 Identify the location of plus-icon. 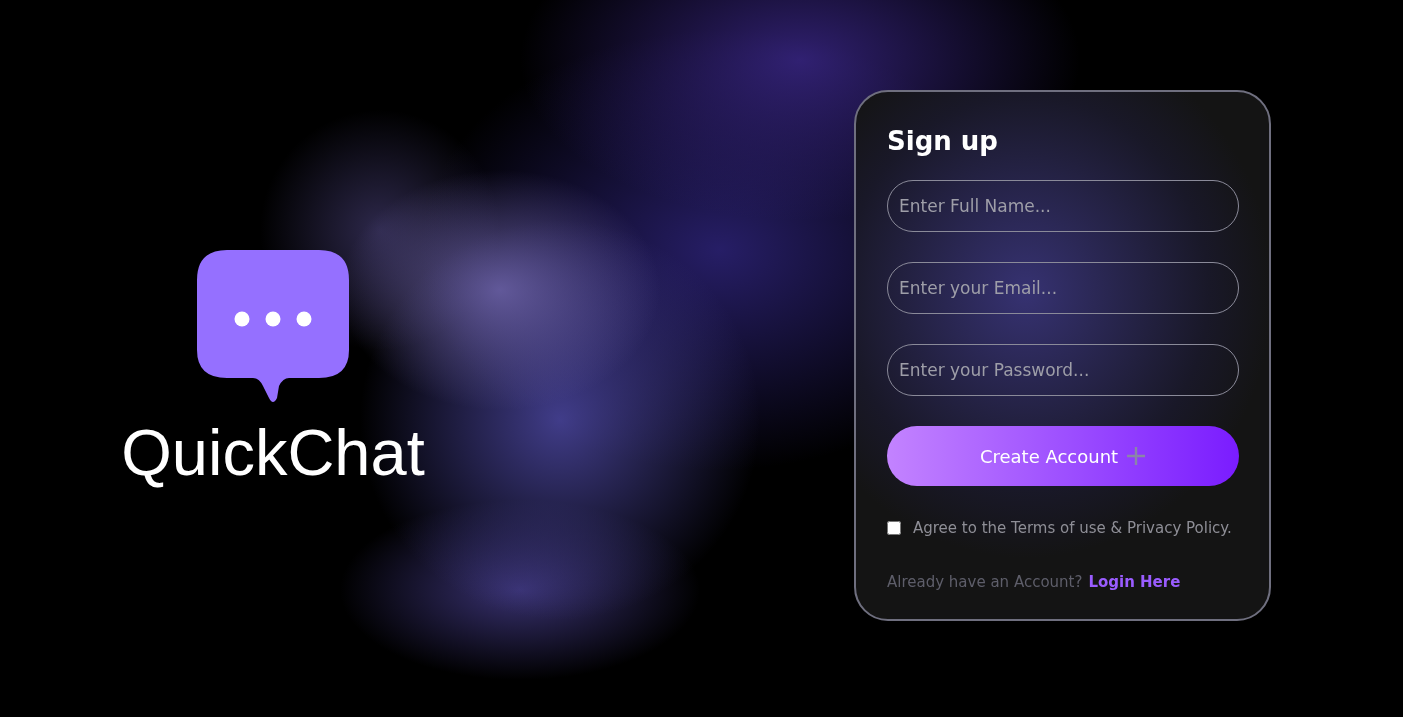
(1136, 456).